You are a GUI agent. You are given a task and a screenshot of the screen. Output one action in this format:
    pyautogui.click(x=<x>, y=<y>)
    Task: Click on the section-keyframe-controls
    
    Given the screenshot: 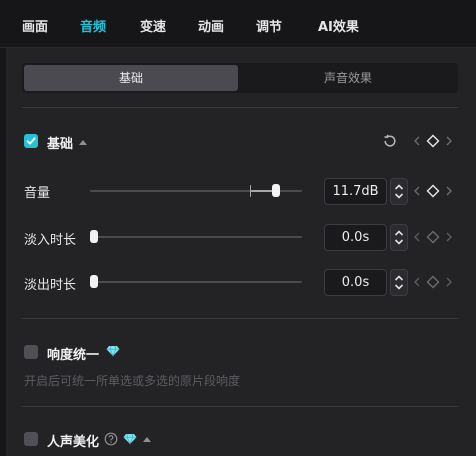 What is the action you would take?
    pyautogui.click(x=433, y=141)
    